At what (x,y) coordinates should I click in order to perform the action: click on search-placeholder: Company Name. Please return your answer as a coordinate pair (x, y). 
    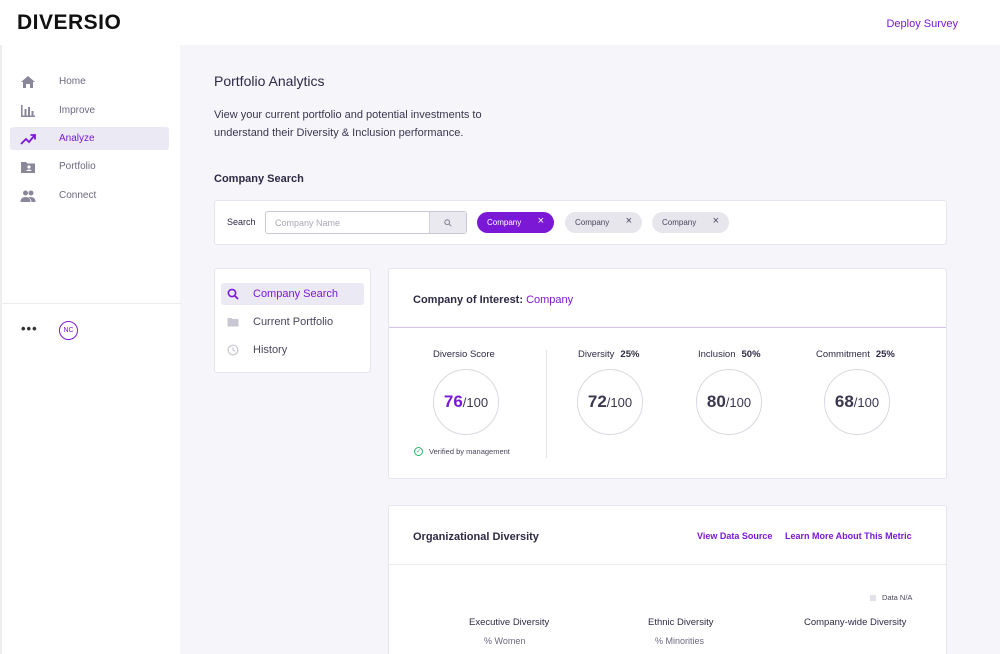
    Looking at the image, I should click on (308, 223).